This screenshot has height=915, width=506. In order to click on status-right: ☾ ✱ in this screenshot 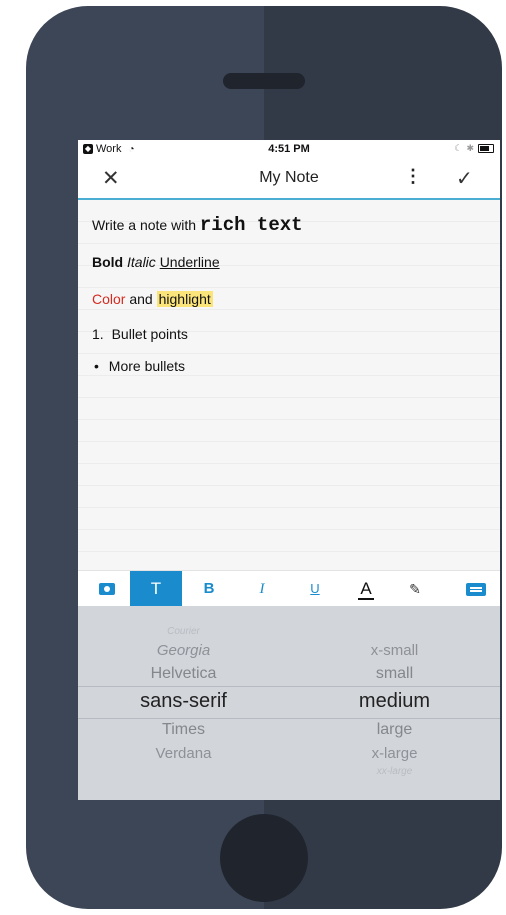, I will do `click(474, 148)`.